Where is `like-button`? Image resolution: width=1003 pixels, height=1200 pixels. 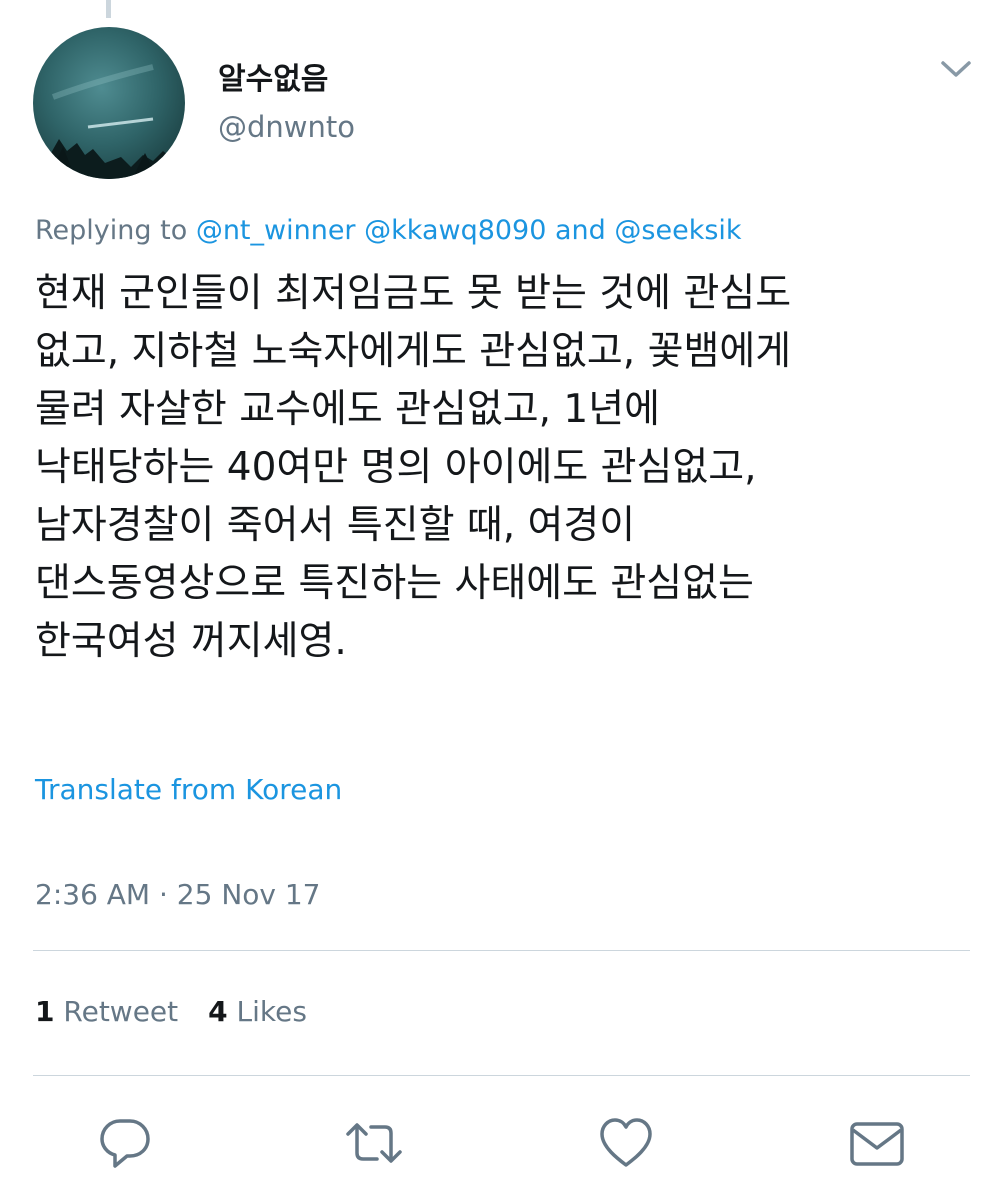 like-button is located at coordinates (626, 1143).